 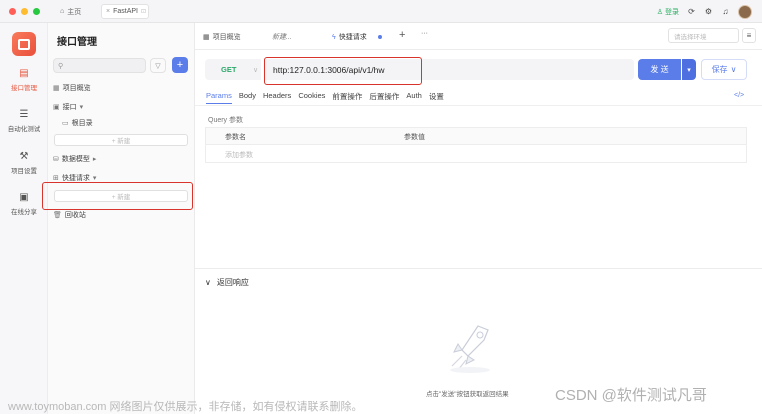 I want to click on tree-item-root: ▭ 根目录, so click(x=77, y=123).